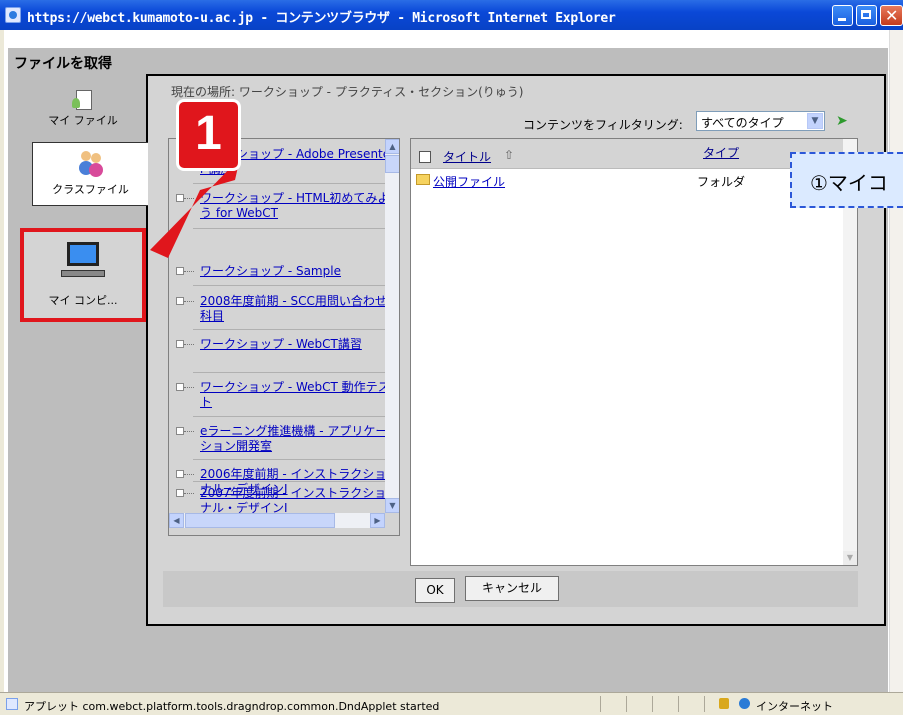  What do you see at coordinates (896, 361) in the screenshot?
I see `page-scrollbar` at bounding box center [896, 361].